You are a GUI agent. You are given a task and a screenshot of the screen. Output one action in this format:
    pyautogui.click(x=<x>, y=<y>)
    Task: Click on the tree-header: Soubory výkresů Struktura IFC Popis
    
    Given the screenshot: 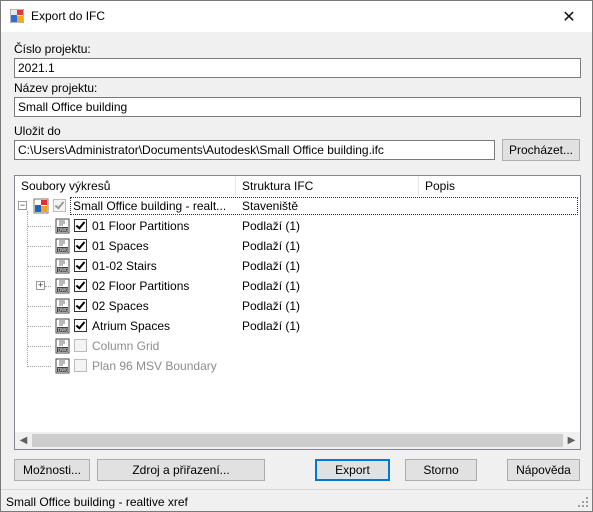 What is the action you would take?
    pyautogui.click(x=297, y=186)
    